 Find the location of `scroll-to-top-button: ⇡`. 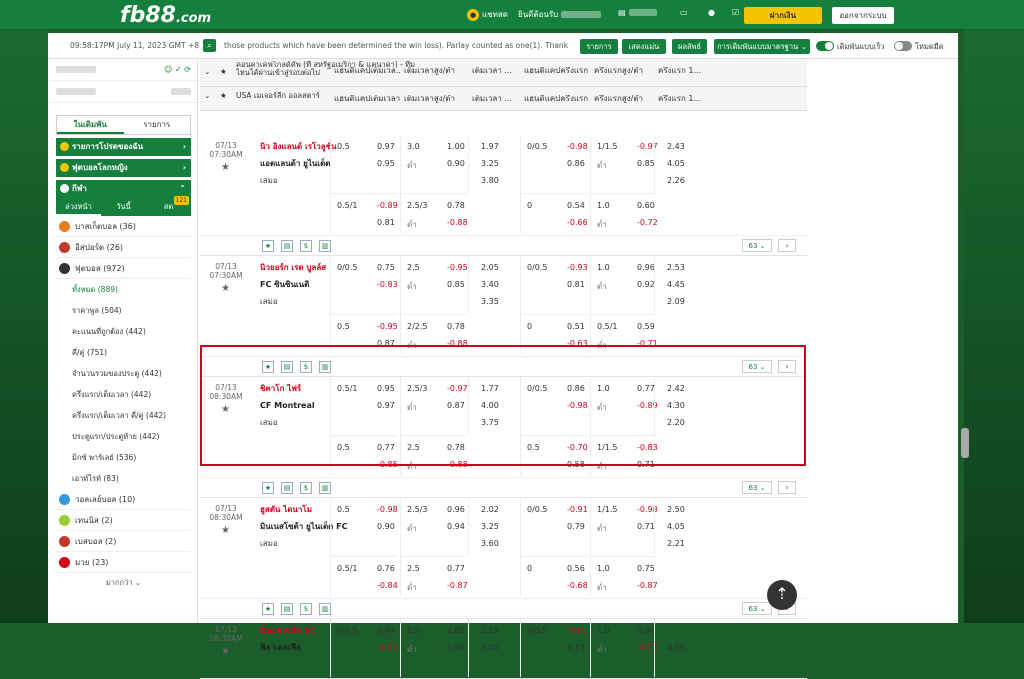

scroll-to-top-button: ⇡ is located at coordinates (782, 595).